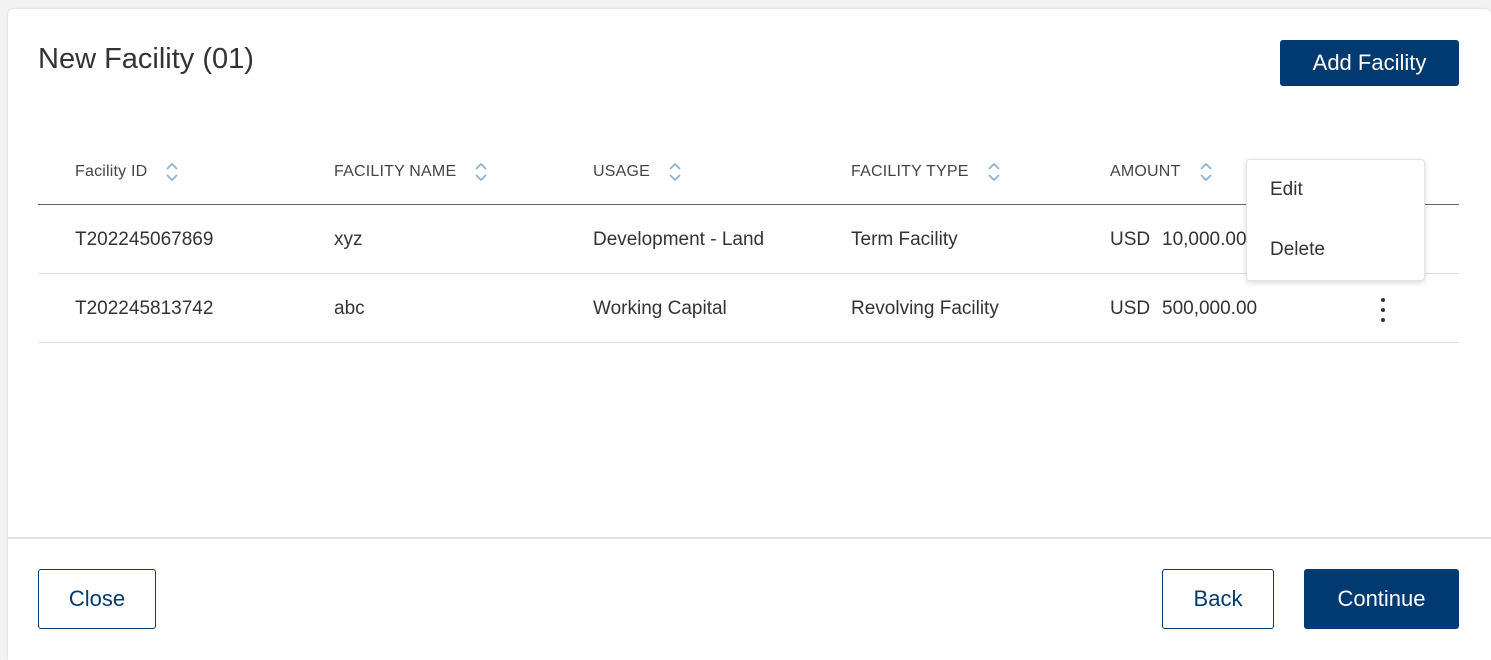  I want to click on column-header-facility-name: FACILITY NAME, so click(411, 172).